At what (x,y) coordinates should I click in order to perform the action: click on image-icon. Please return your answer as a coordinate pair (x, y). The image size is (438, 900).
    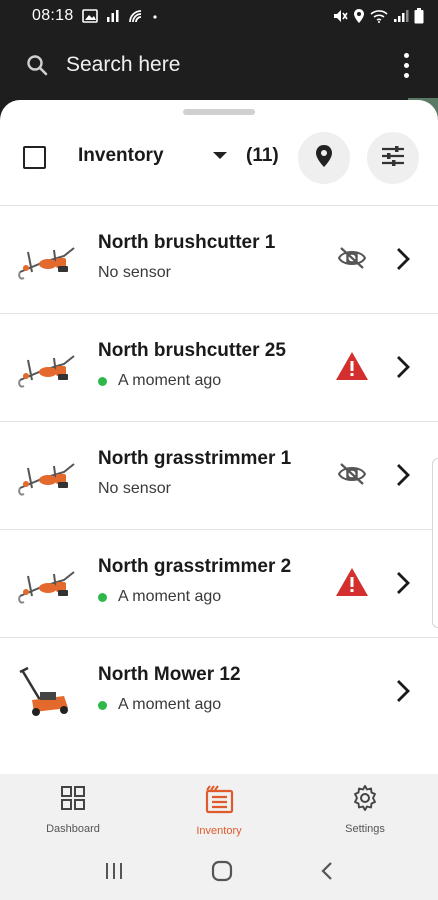
    Looking at the image, I should click on (89, 16).